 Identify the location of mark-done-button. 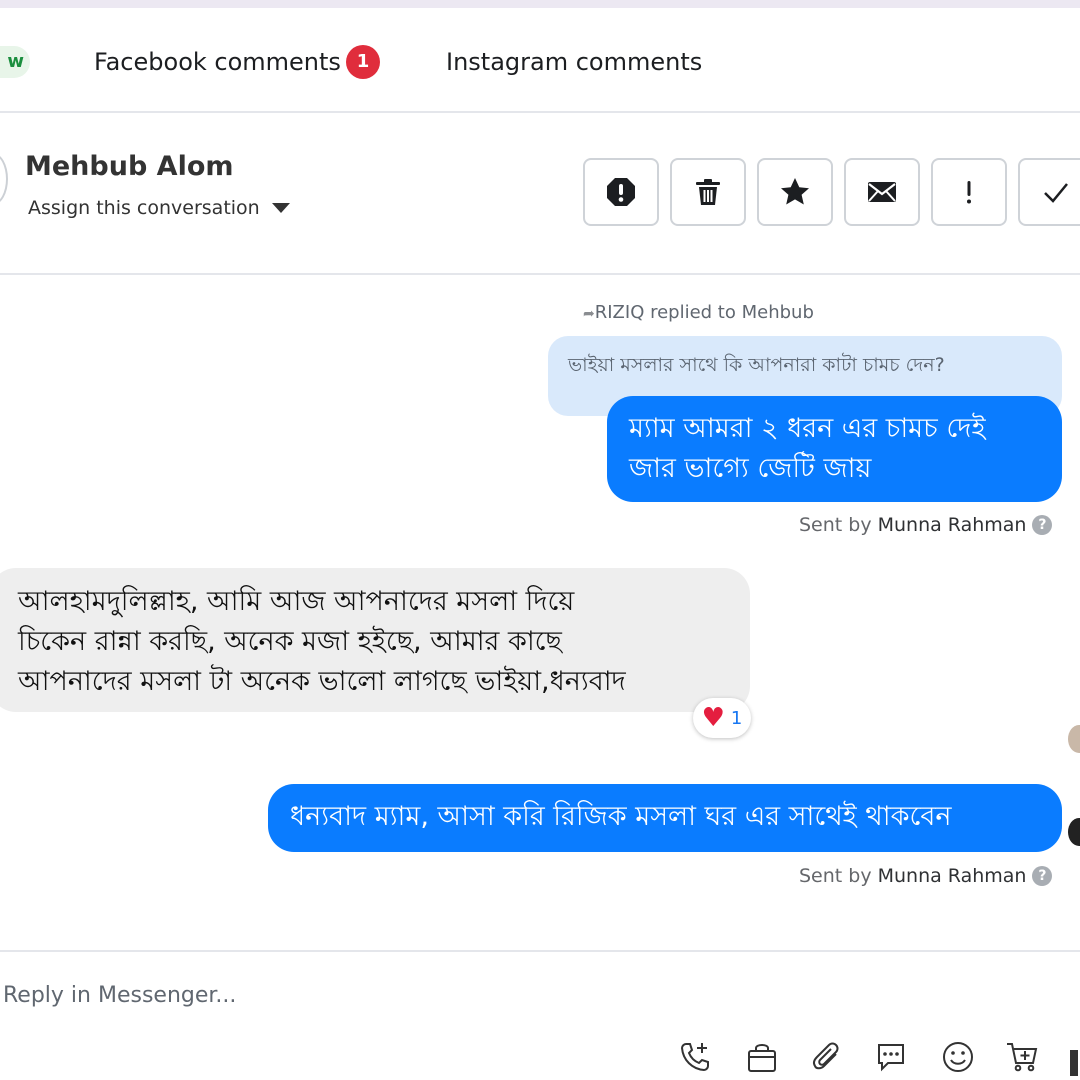
(1049, 192).